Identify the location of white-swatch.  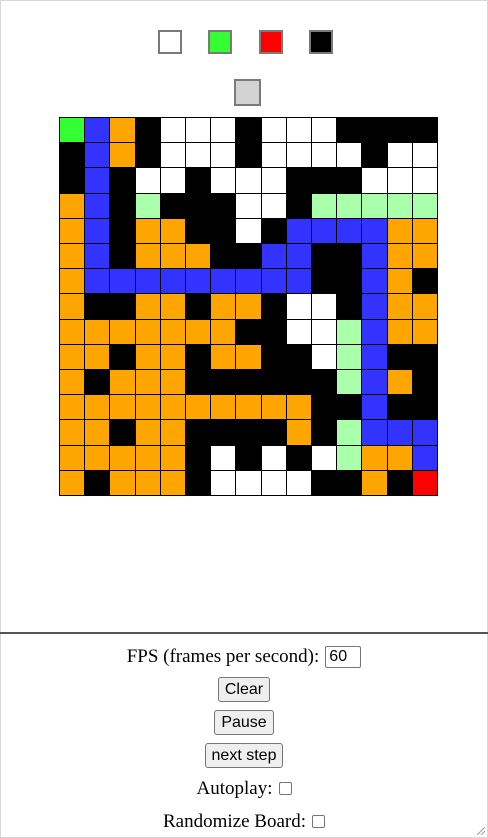
(170, 42).